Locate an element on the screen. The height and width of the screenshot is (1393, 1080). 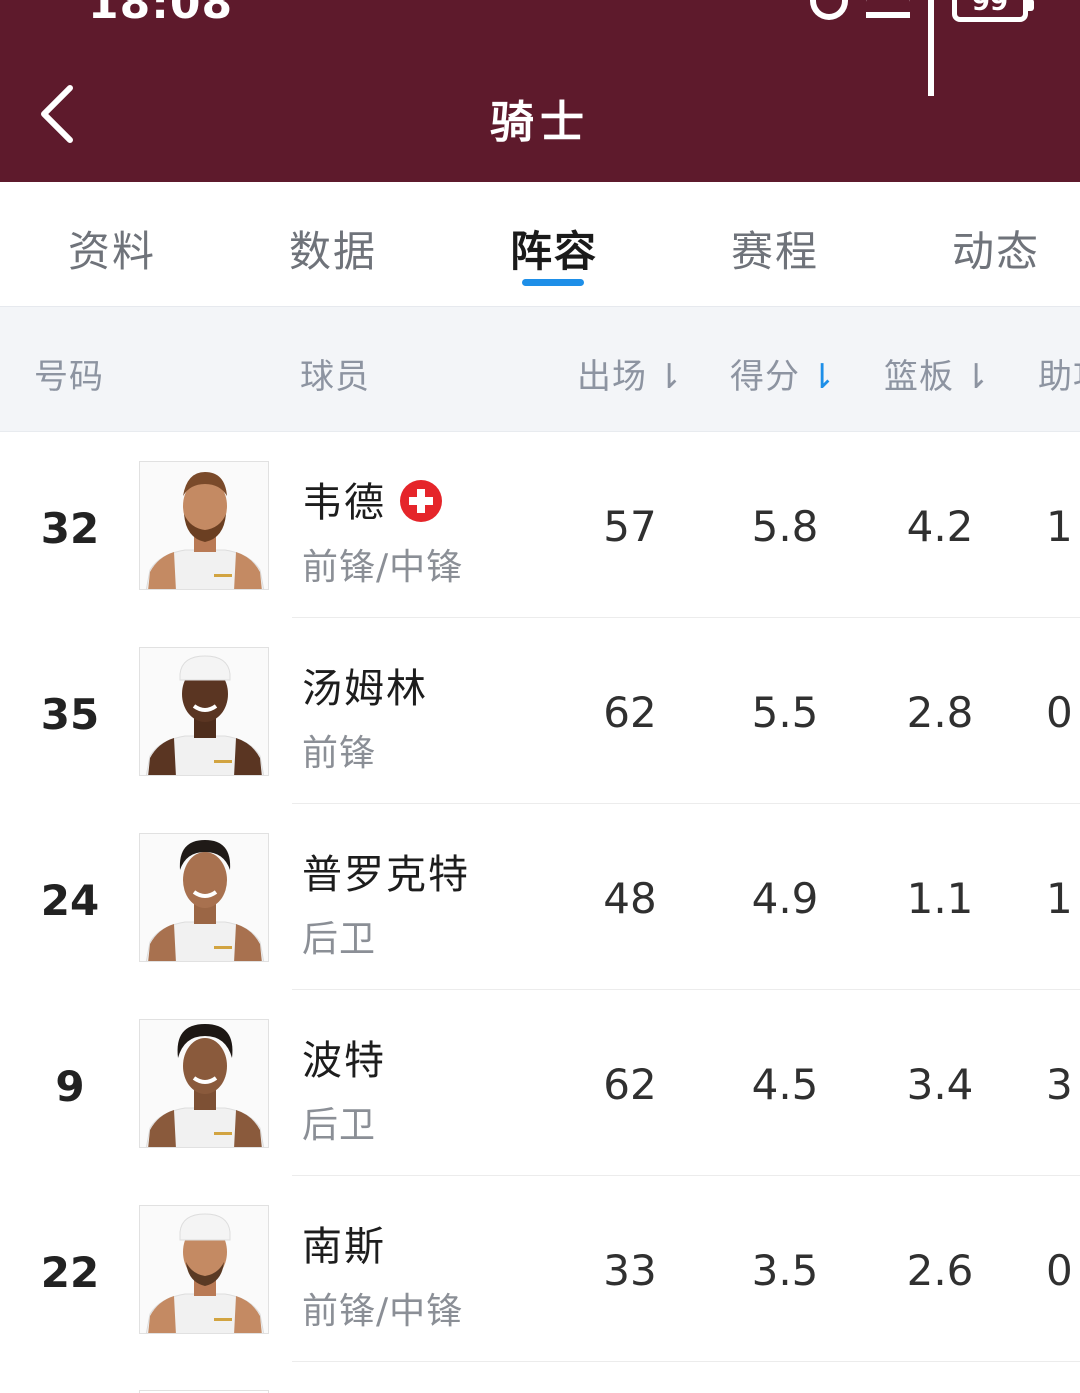
table-row: 32 韦德 前锋/中锋 57 5.8 4.2 1 is located at coordinates (540, 525).